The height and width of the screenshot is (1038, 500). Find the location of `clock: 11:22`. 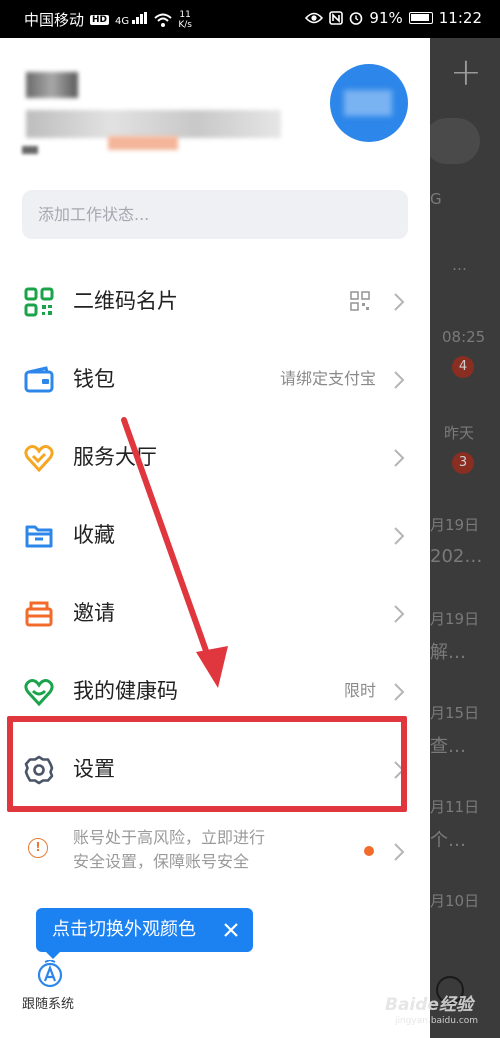

clock: 11:22 is located at coordinates (460, 18).